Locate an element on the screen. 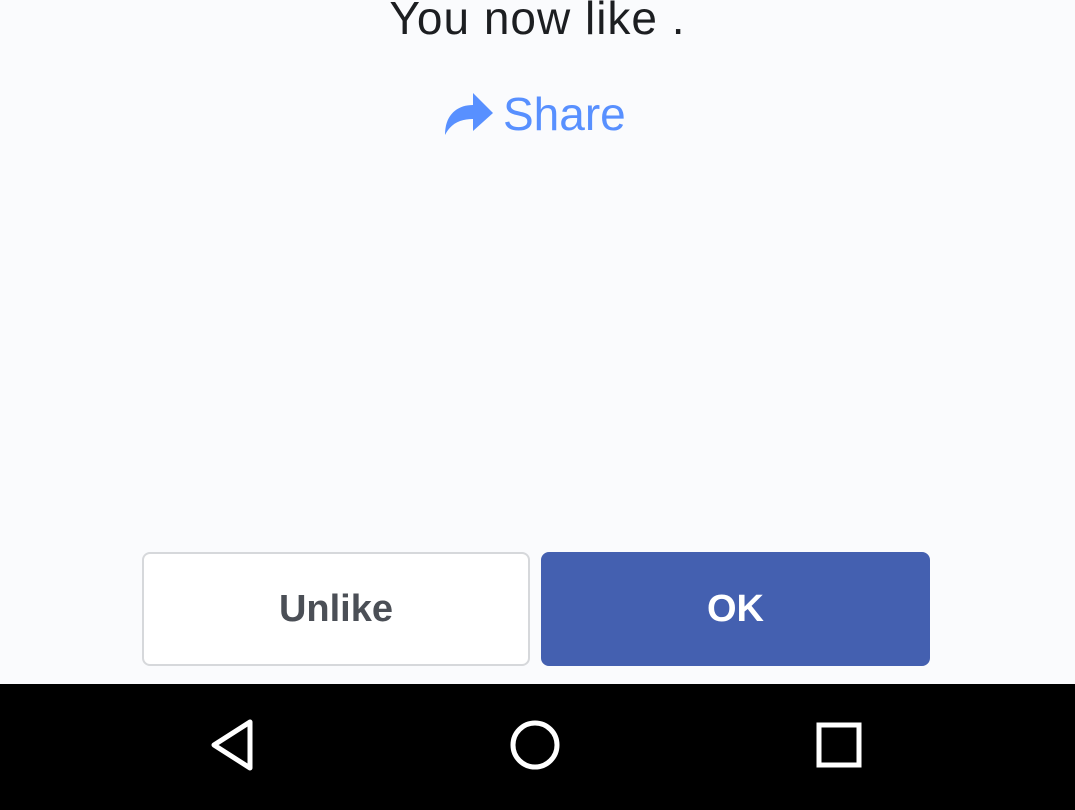  back-button is located at coordinates (233, 747).